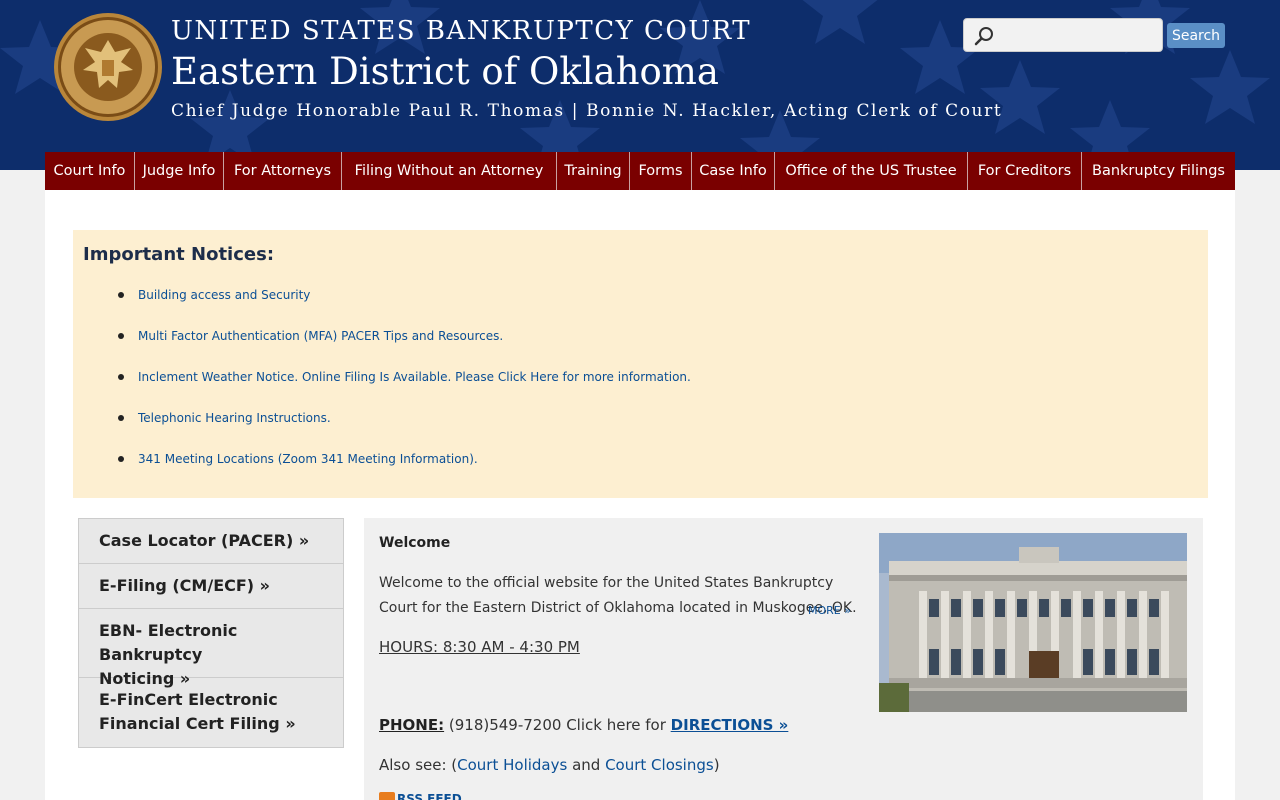 The height and width of the screenshot is (800, 1280). What do you see at coordinates (415, 543) in the screenshot?
I see `welcome-heading: Welcome` at bounding box center [415, 543].